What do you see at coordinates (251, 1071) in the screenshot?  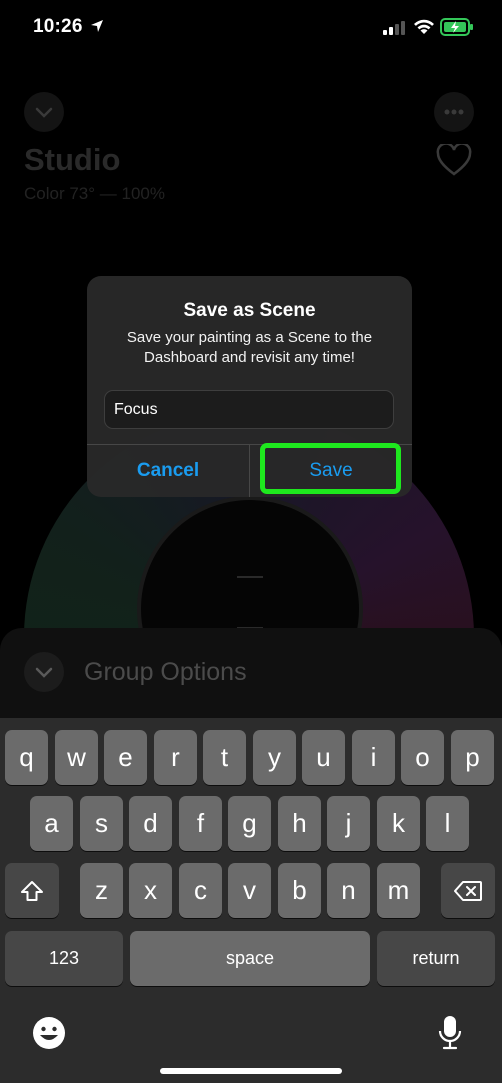 I see `home-indicator` at bounding box center [251, 1071].